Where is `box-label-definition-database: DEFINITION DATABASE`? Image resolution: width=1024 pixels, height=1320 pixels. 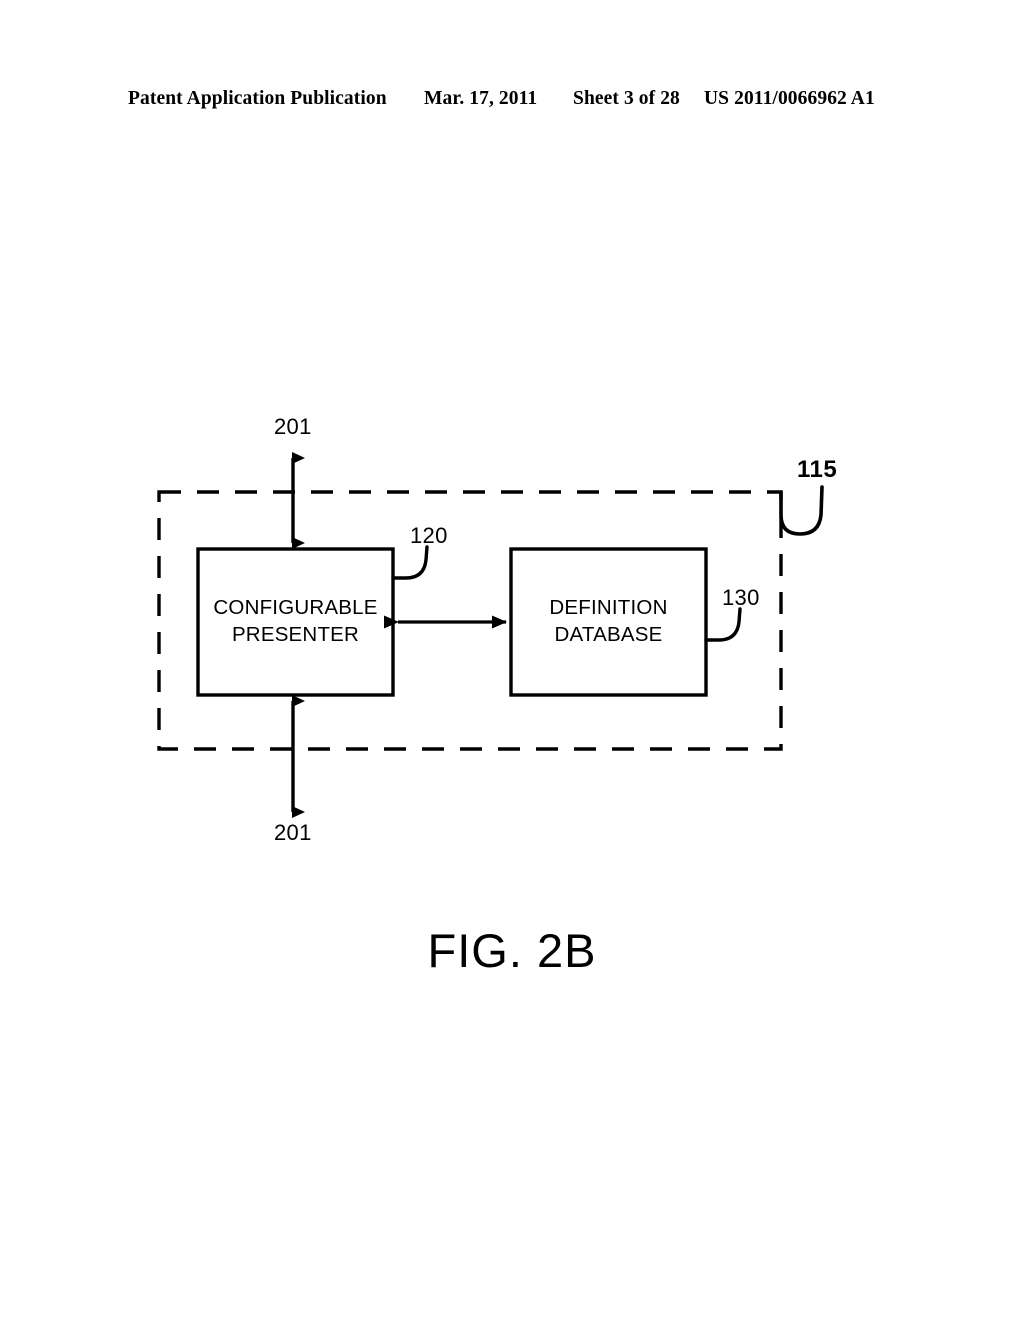 box-label-definition-database: DEFINITION DATABASE is located at coordinates (608, 621).